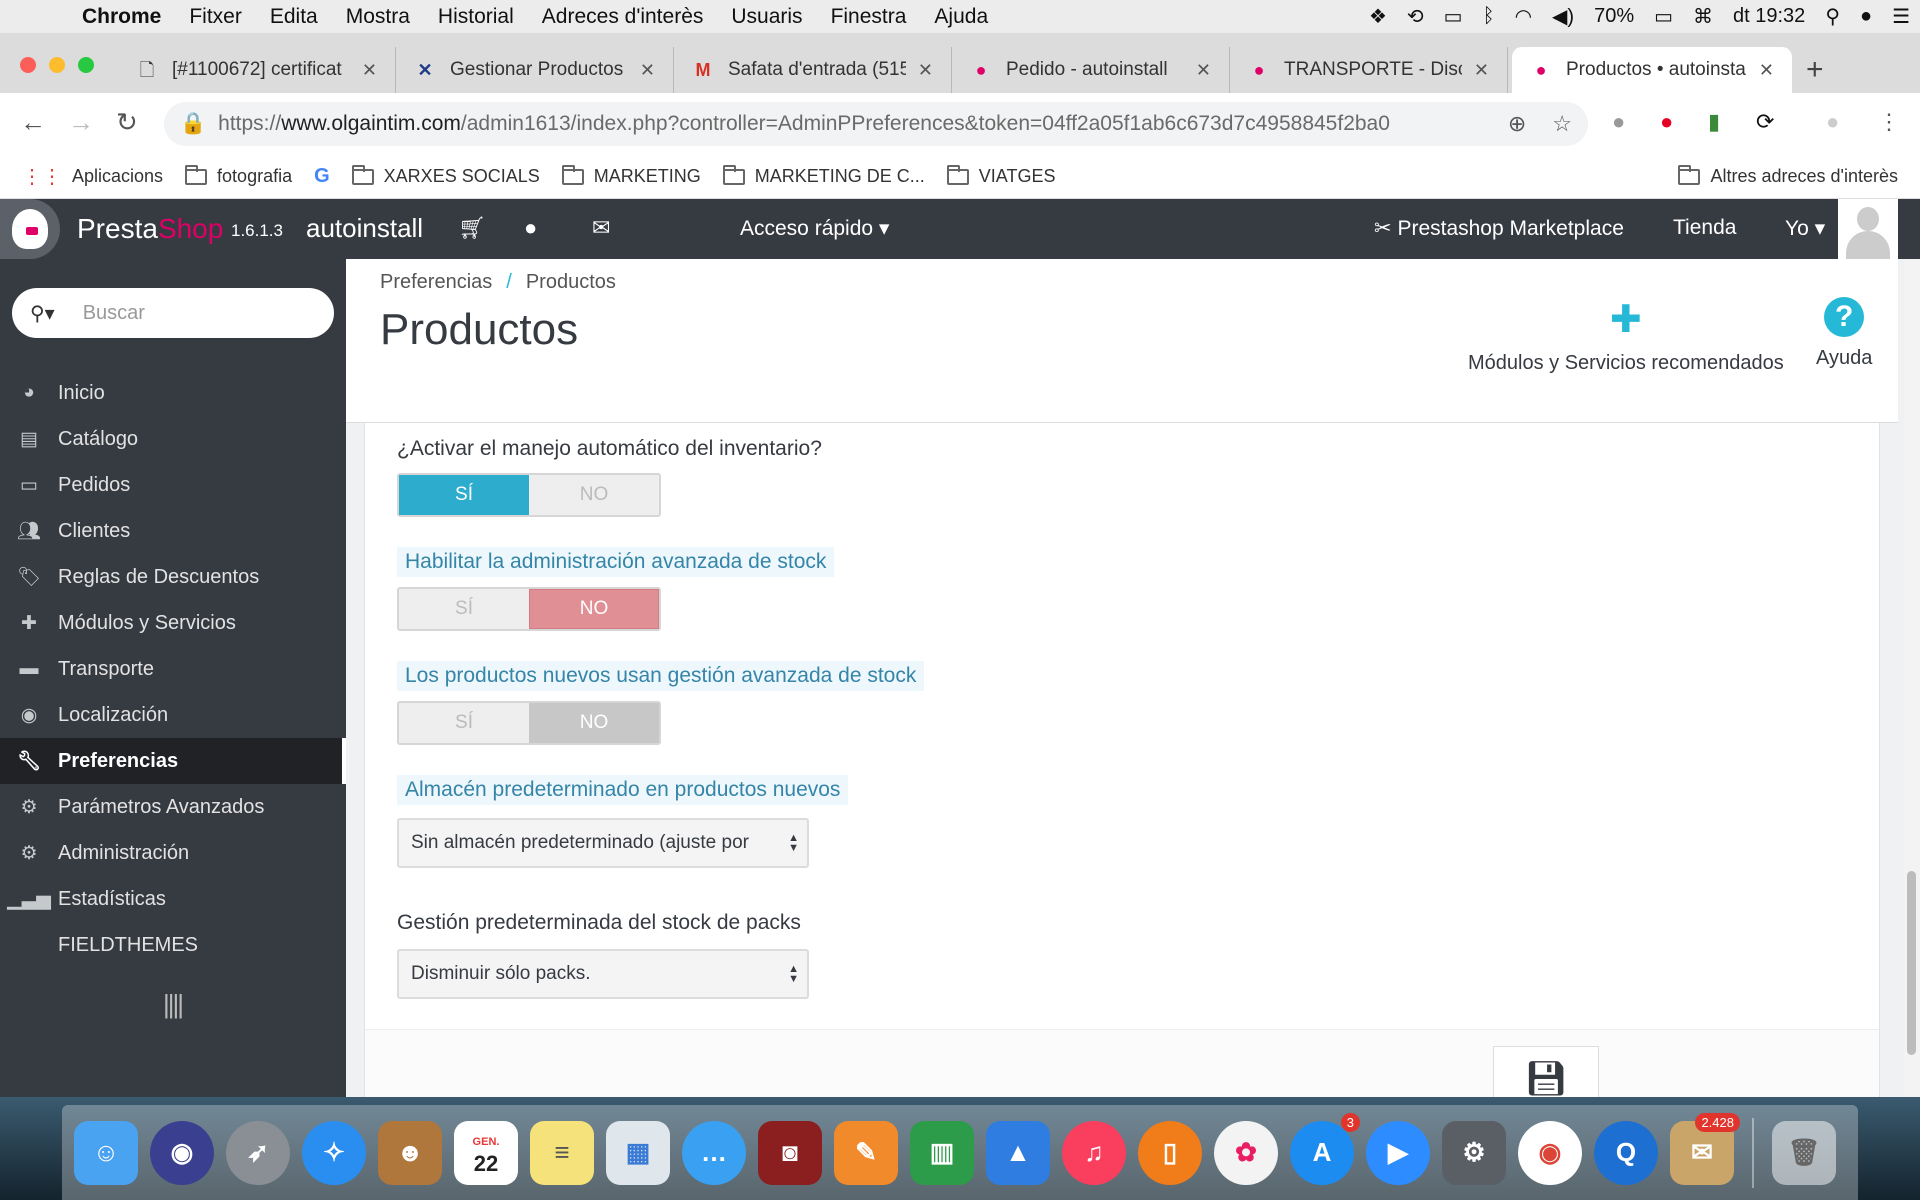 The image size is (1920, 1200). What do you see at coordinates (813, 70) in the screenshot?
I see `tab-gmail: M Safata d'entrada (515 ✕` at bounding box center [813, 70].